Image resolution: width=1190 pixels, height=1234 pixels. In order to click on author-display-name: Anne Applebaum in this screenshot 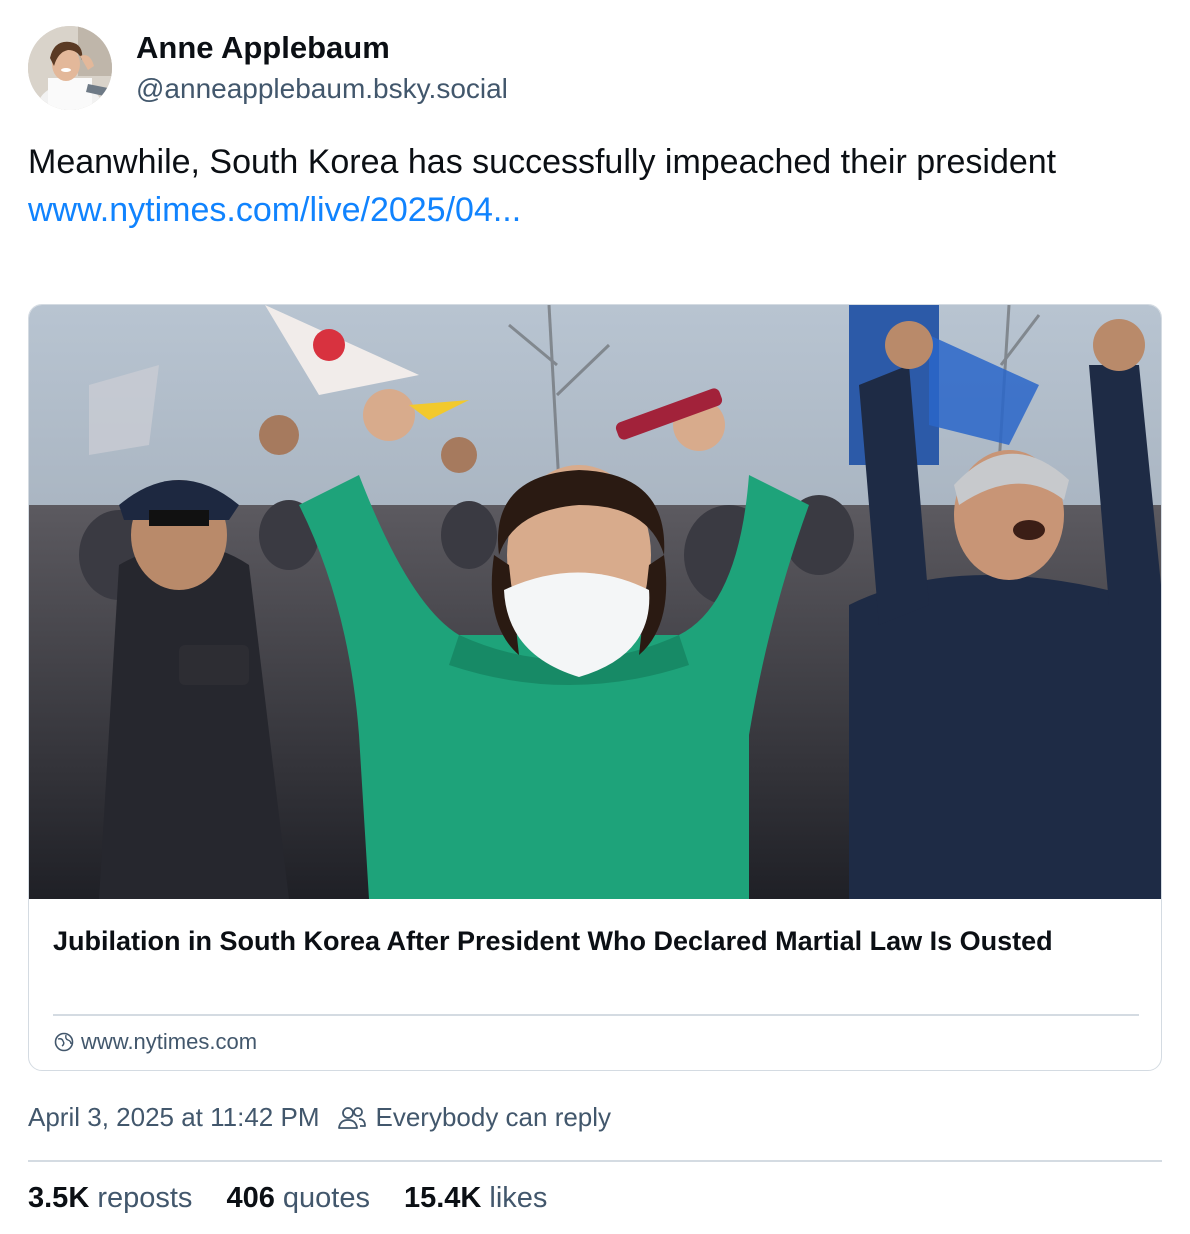, I will do `click(322, 48)`.